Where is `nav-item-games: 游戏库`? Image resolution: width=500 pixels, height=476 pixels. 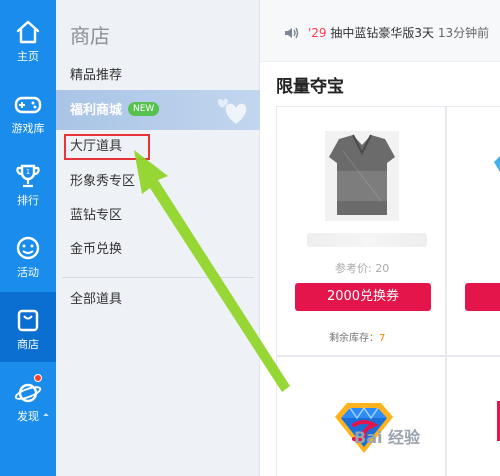 nav-item-games: 游戏库 is located at coordinates (28, 111).